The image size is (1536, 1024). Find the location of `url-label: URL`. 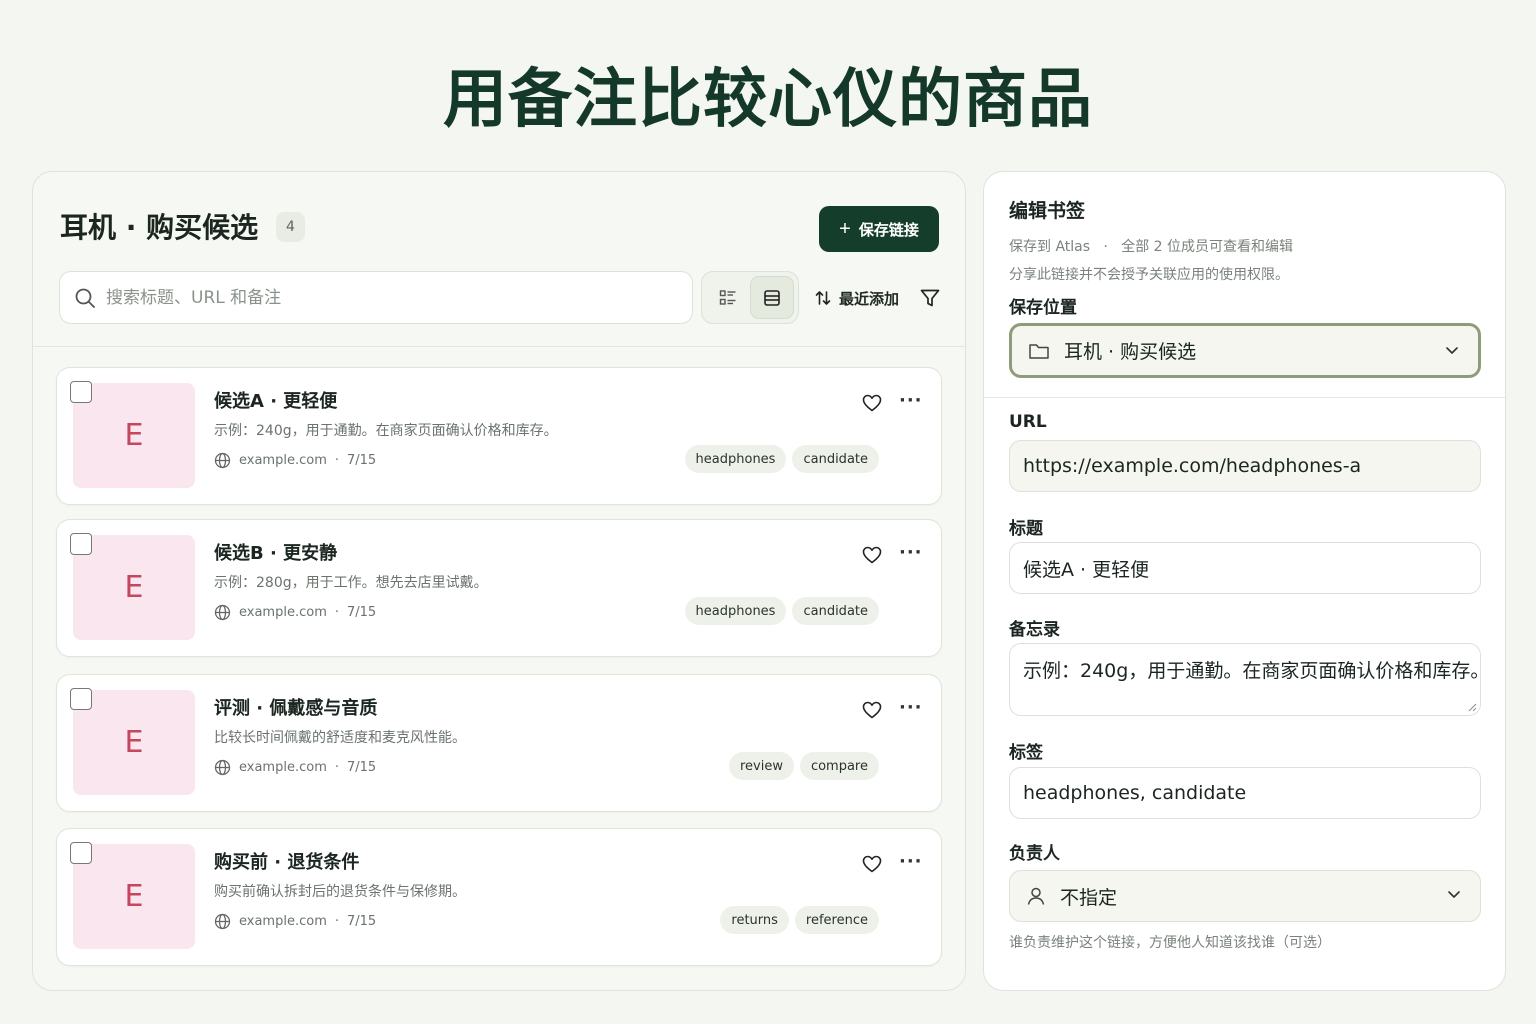

url-label: URL is located at coordinates (1028, 422).